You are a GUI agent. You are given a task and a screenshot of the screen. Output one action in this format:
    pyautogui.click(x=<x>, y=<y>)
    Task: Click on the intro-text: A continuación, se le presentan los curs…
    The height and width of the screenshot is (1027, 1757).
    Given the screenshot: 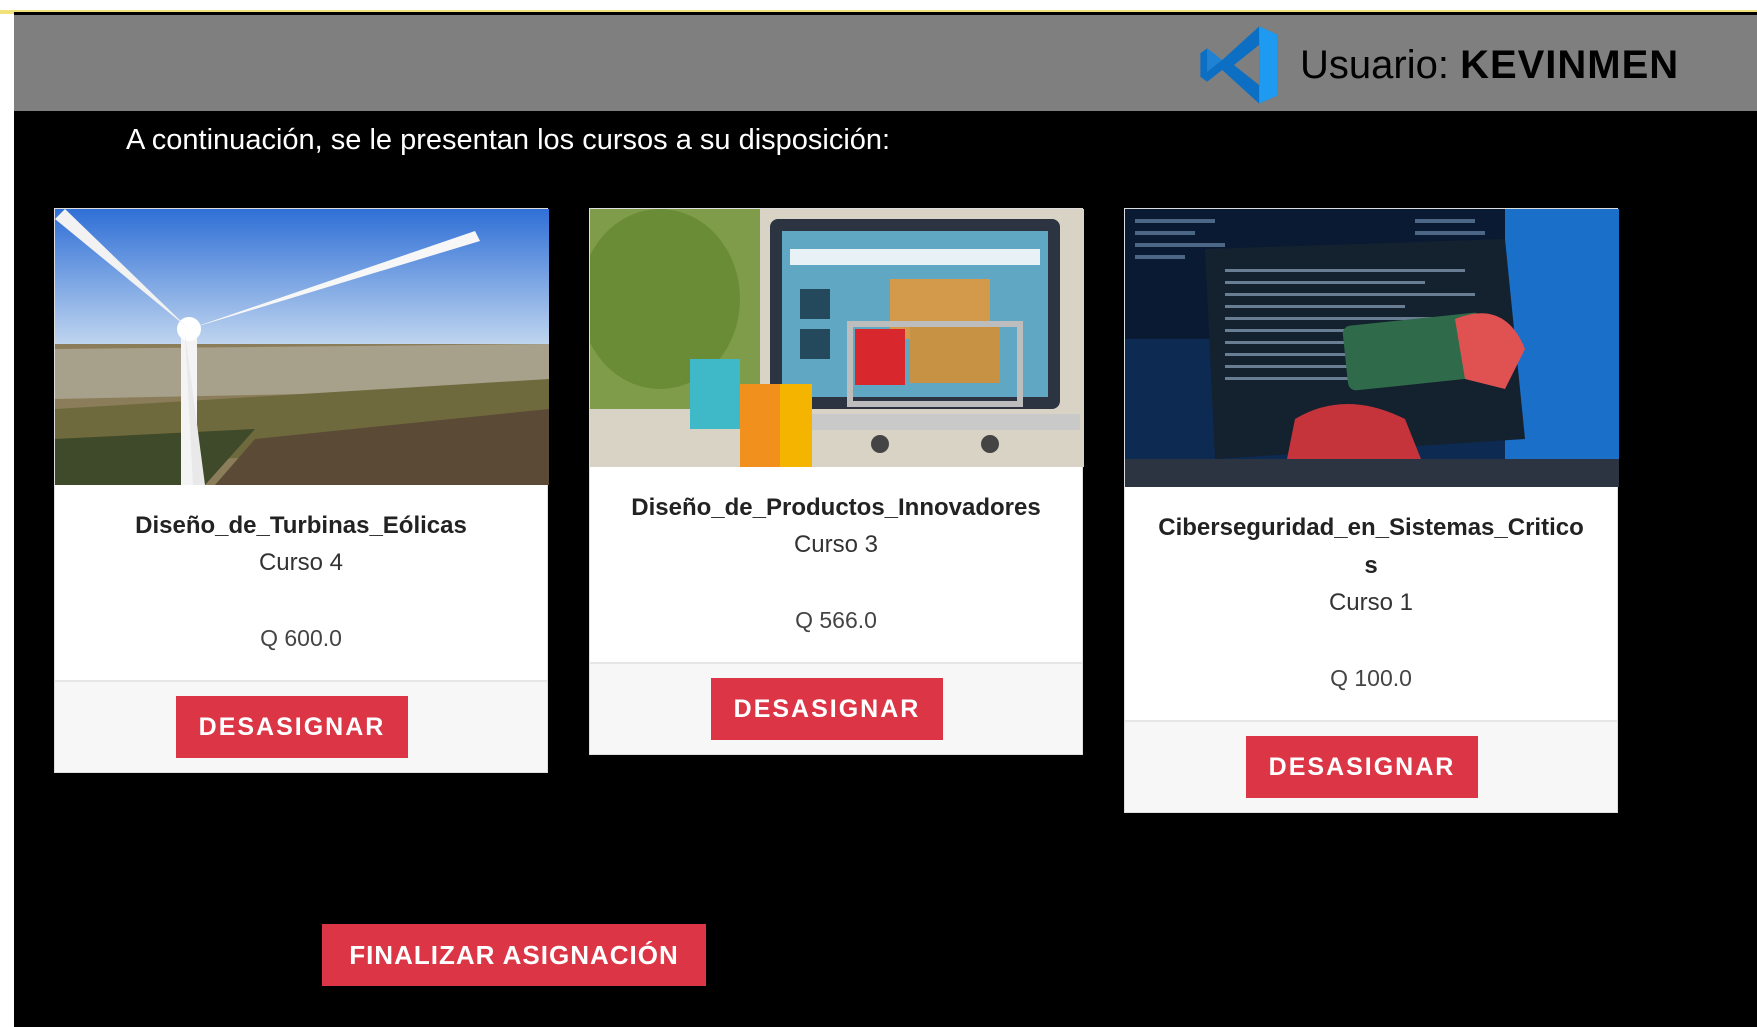 What is the action you would take?
    pyautogui.click(x=508, y=140)
    